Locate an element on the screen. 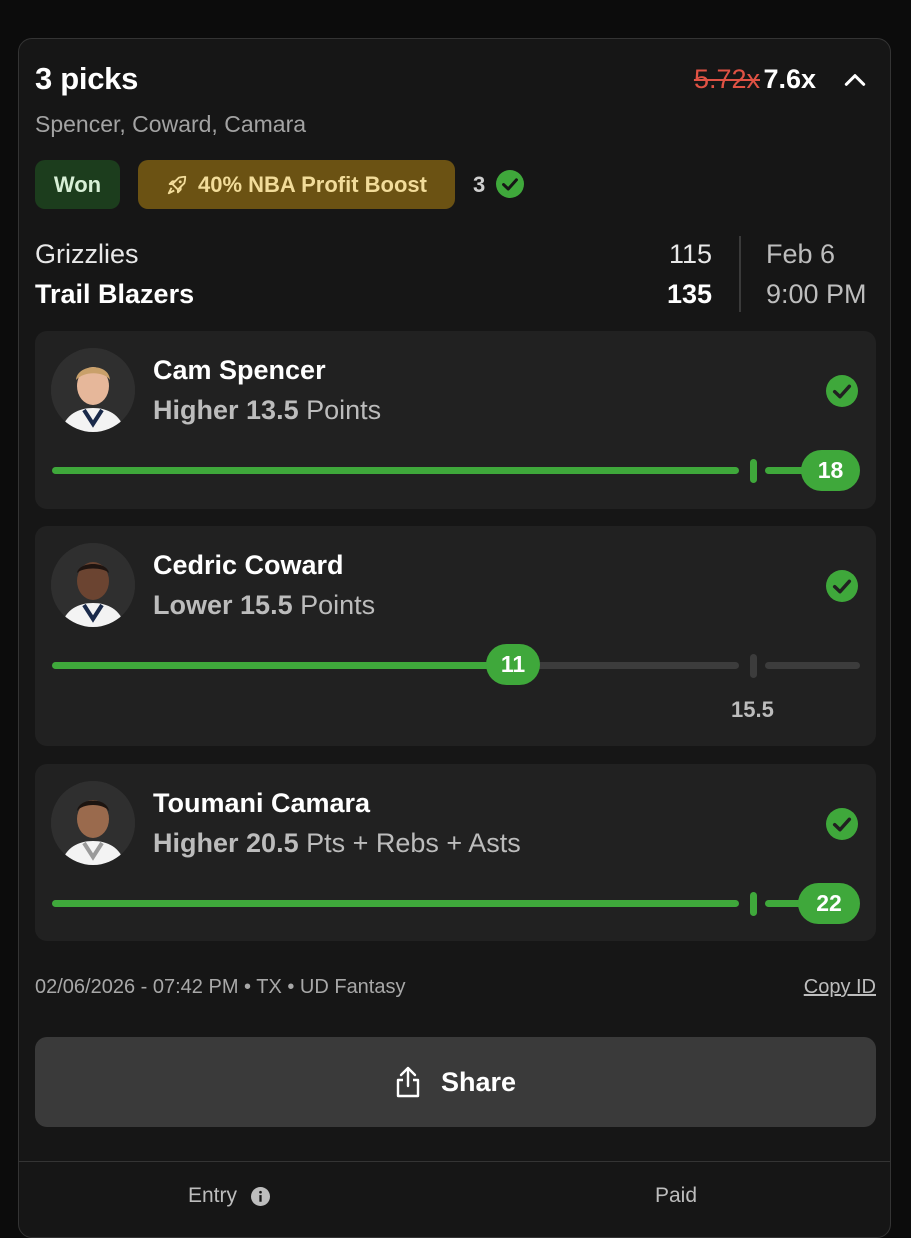  away-team: Grizzlies is located at coordinates (87, 254).